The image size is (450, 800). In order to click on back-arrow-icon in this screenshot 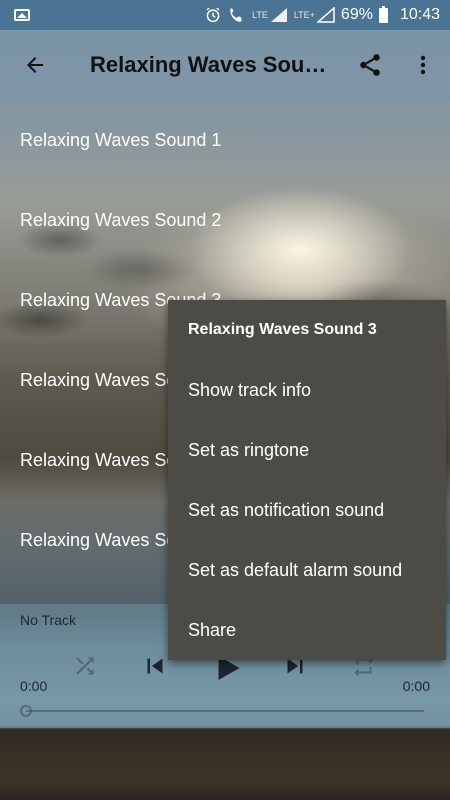, I will do `click(35, 65)`.